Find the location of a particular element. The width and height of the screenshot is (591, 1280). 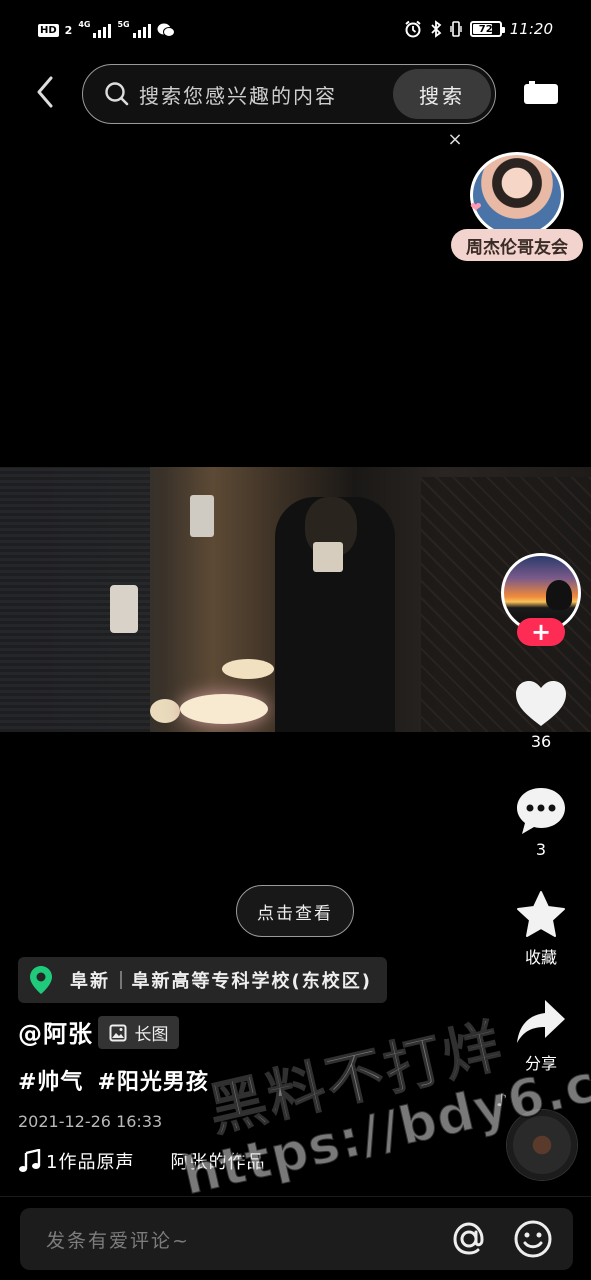

emoji-icon is located at coordinates (533, 1239).